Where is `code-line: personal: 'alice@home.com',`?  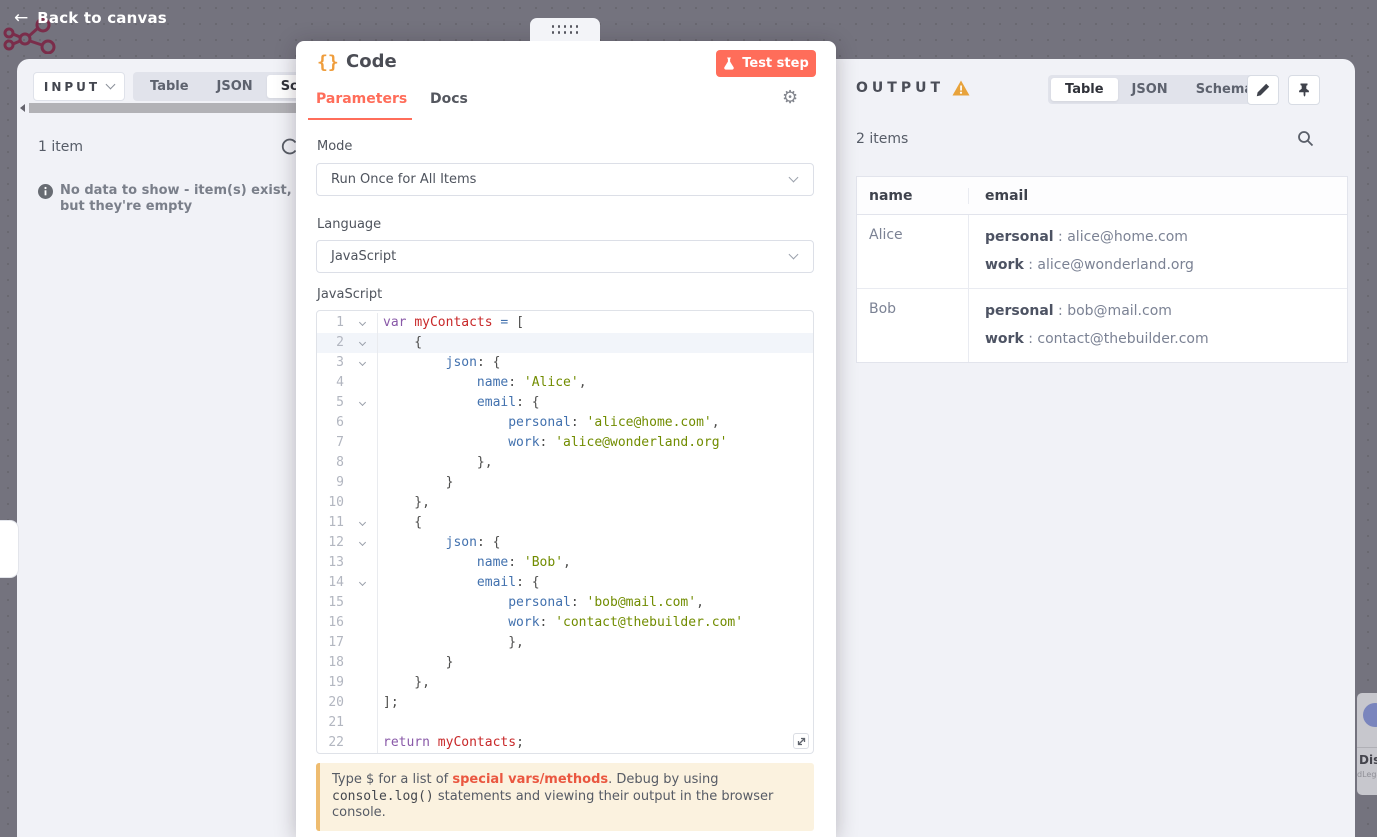 code-line: personal: 'alice@home.com', is located at coordinates (595, 423).